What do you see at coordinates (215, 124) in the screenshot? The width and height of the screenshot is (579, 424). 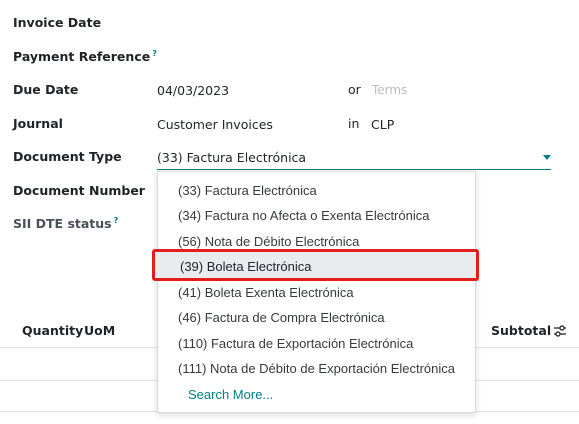 I see `journal-input: Customer Invoices` at bounding box center [215, 124].